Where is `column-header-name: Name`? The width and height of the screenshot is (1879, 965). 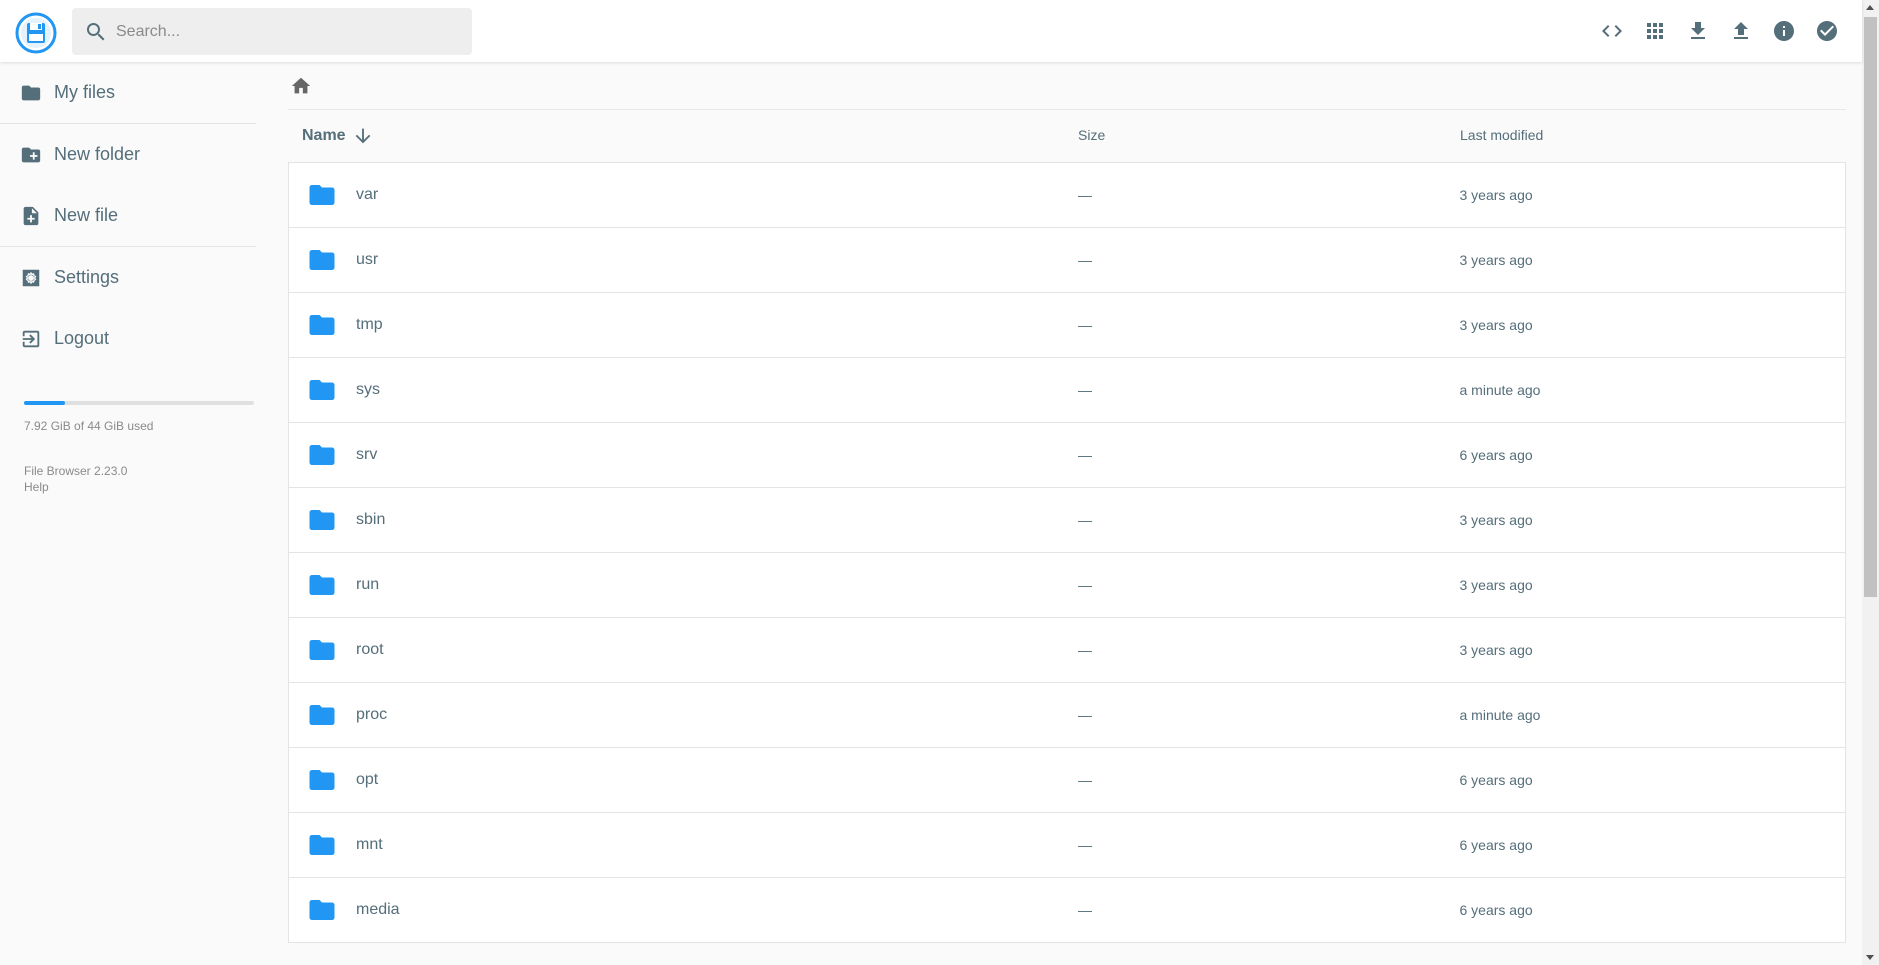
column-header-name: Name is located at coordinates (324, 135).